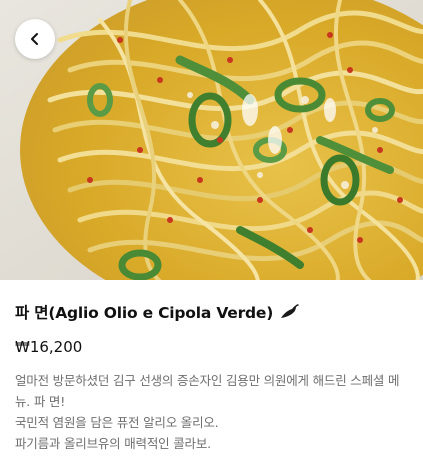 The image size is (423, 467). I want to click on description-line: 국민적 염원을 담은 퓨전 알리오 올리오., so click(117, 422).